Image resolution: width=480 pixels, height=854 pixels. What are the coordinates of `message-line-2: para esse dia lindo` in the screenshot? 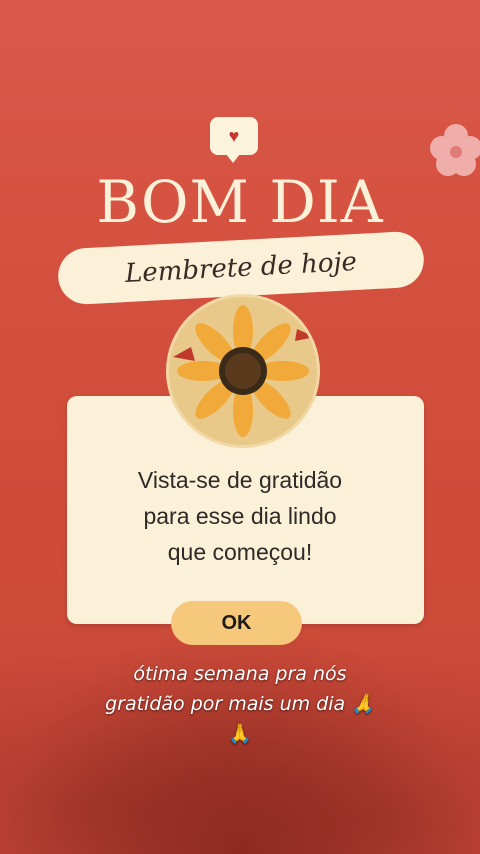 It's located at (240, 516).